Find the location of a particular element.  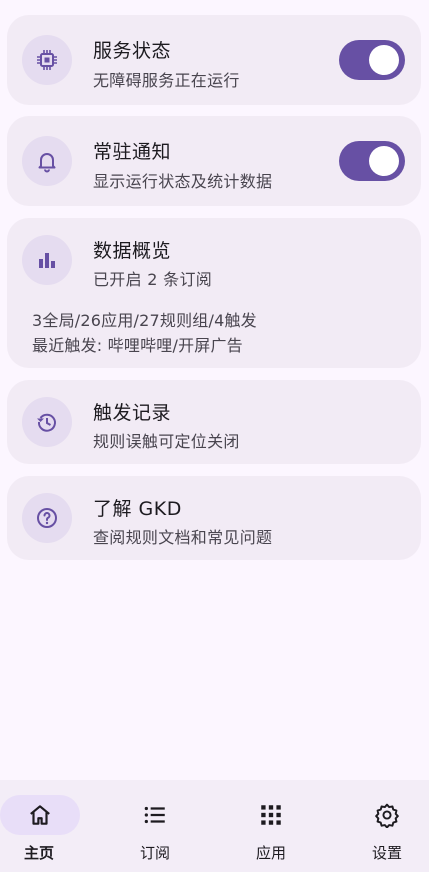

list-icon is located at coordinates (154, 815).